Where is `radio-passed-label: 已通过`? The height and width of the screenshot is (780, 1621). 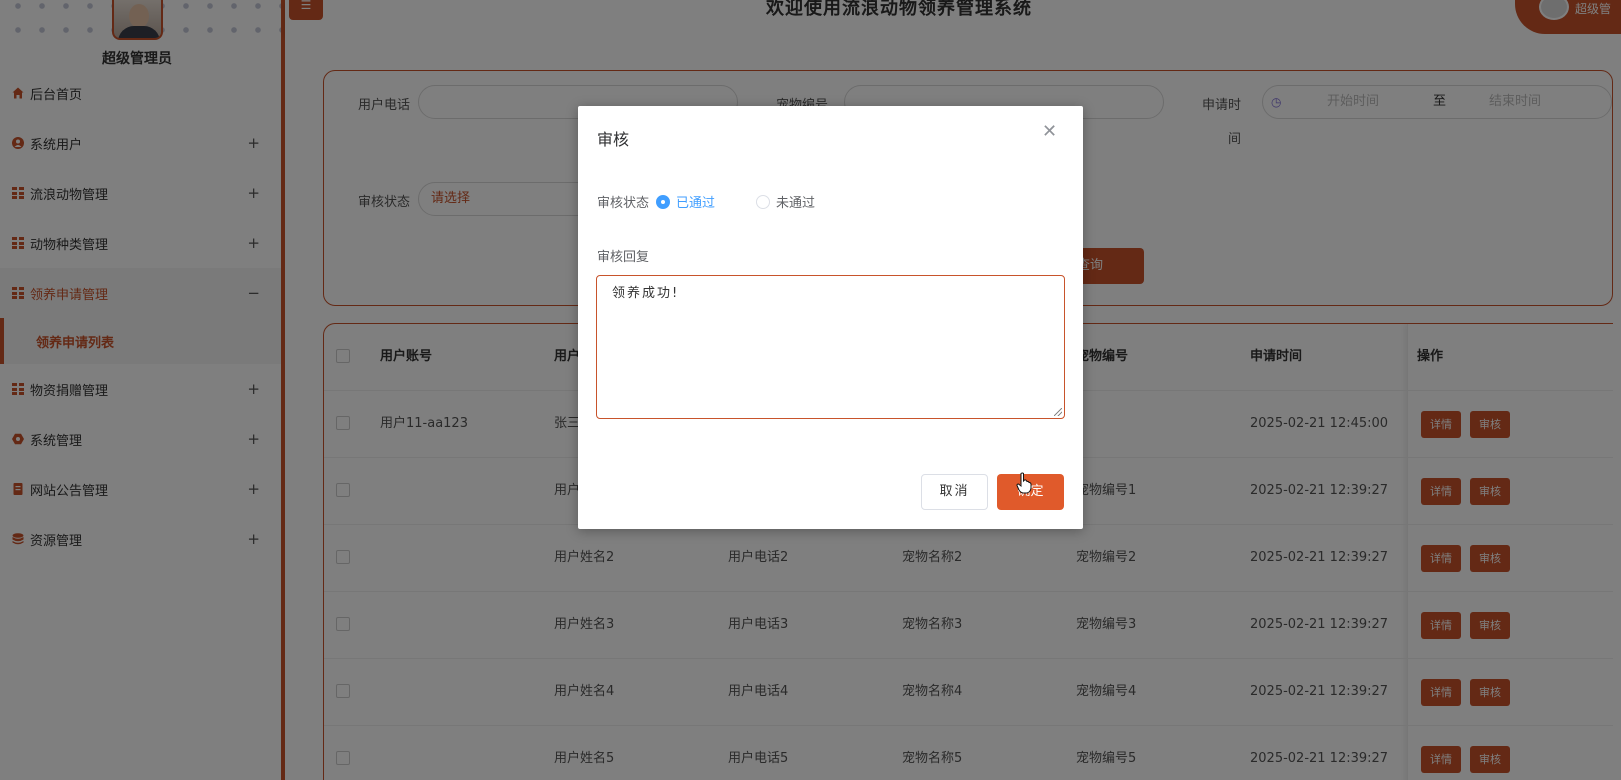 radio-passed-label: 已通过 is located at coordinates (695, 201).